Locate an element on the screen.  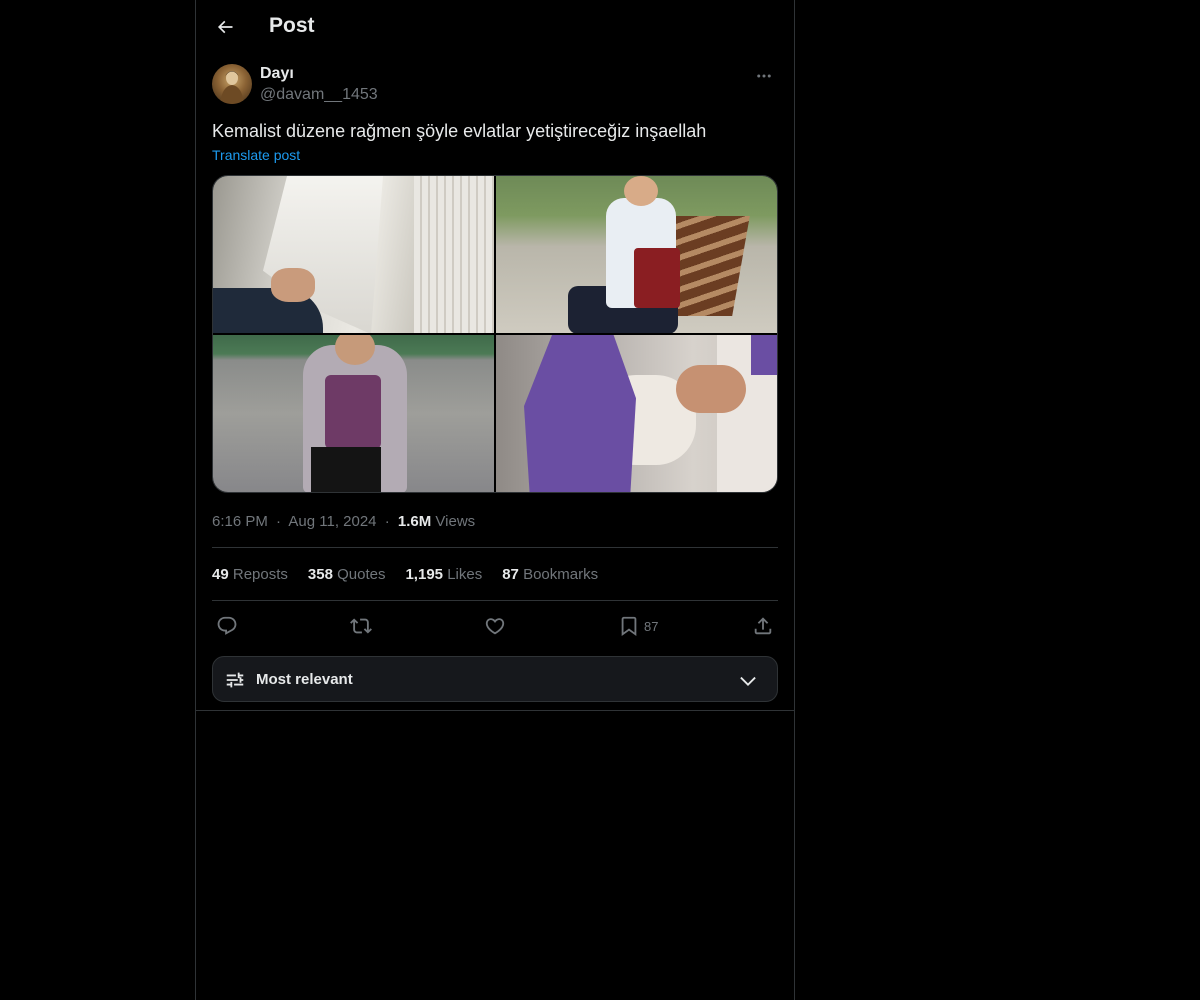
author-handle: @davam__1453 is located at coordinates (319, 95).